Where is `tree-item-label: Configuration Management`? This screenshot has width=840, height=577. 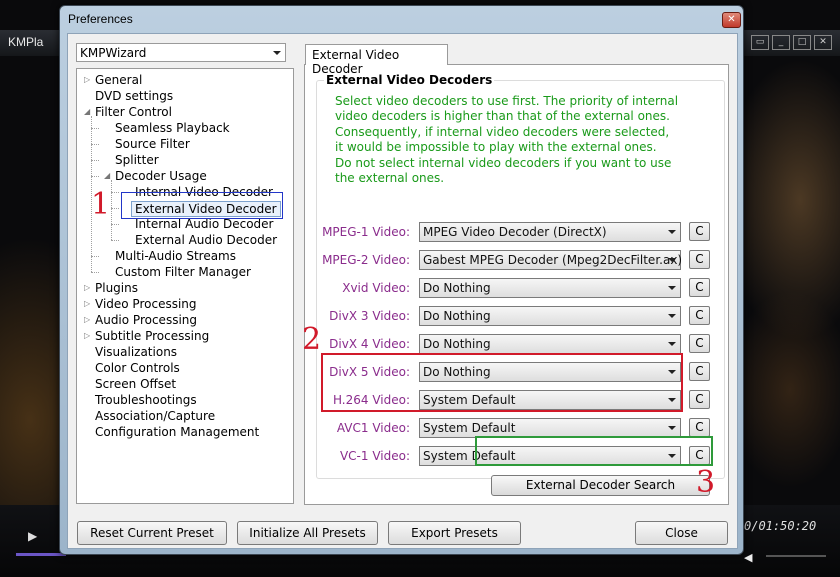 tree-item-label: Configuration Management is located at coordinates (177, 432).